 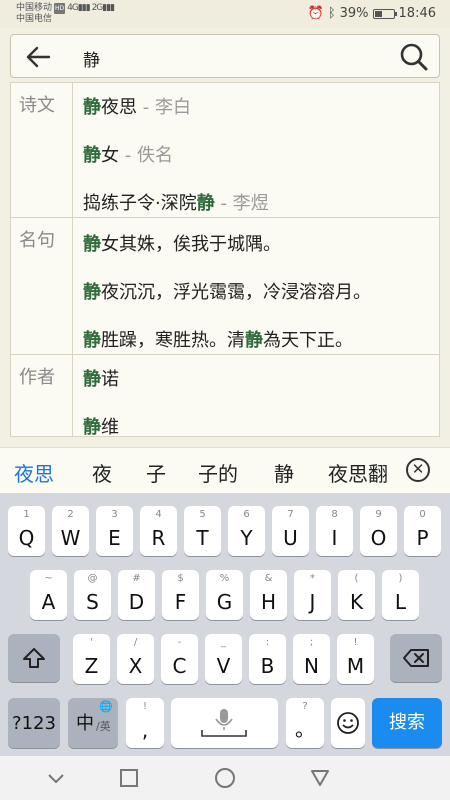 What do you see at coordinates (34, 8) in the screenshot?
I see `carrier-1: 中国移动` at bounding box center [34, 8].